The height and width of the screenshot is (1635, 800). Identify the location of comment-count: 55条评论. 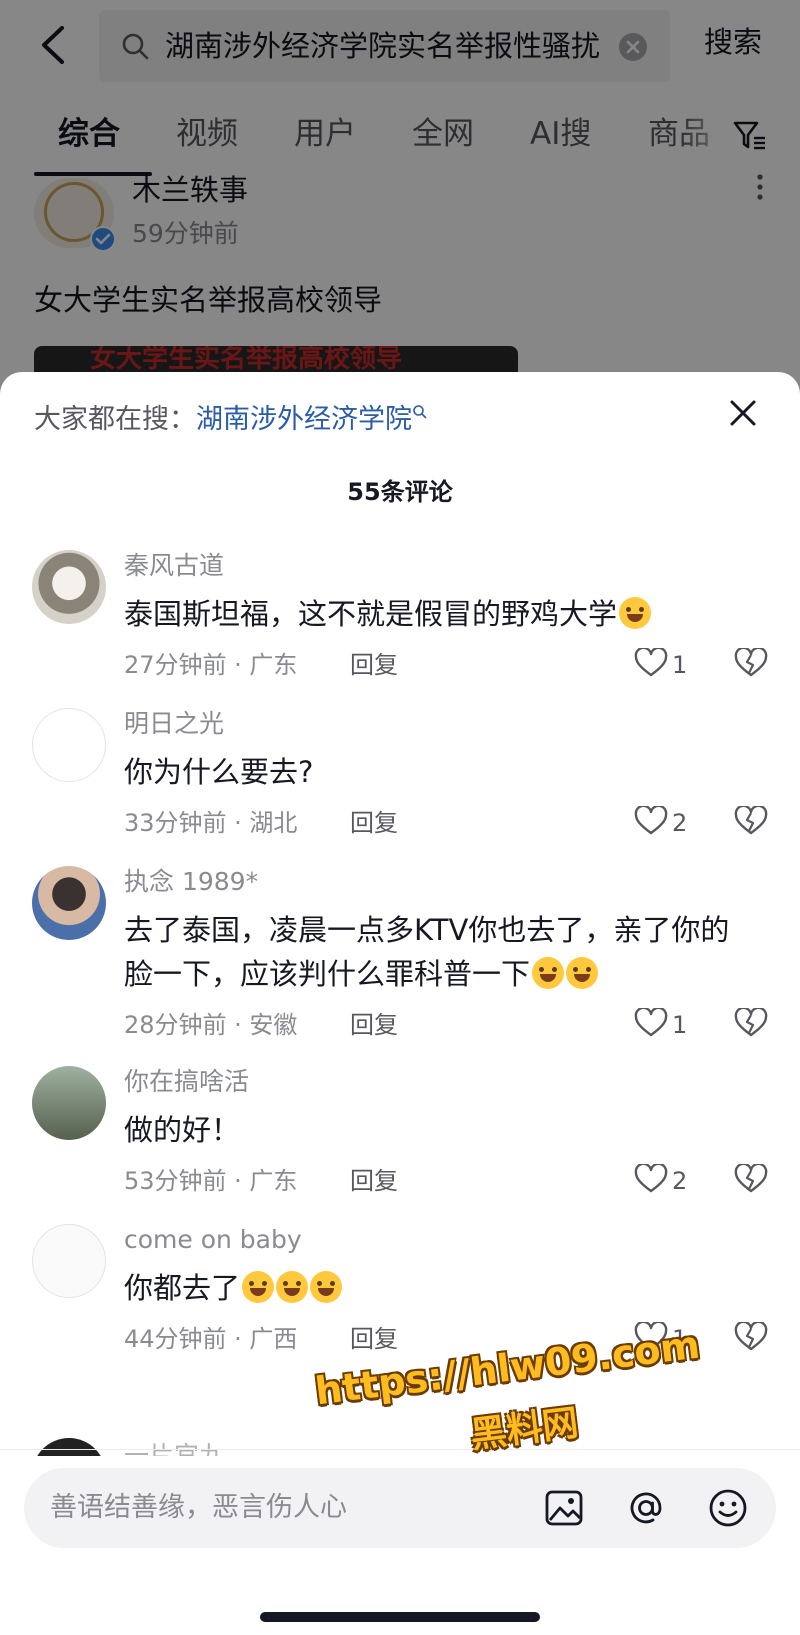
(400, 492).